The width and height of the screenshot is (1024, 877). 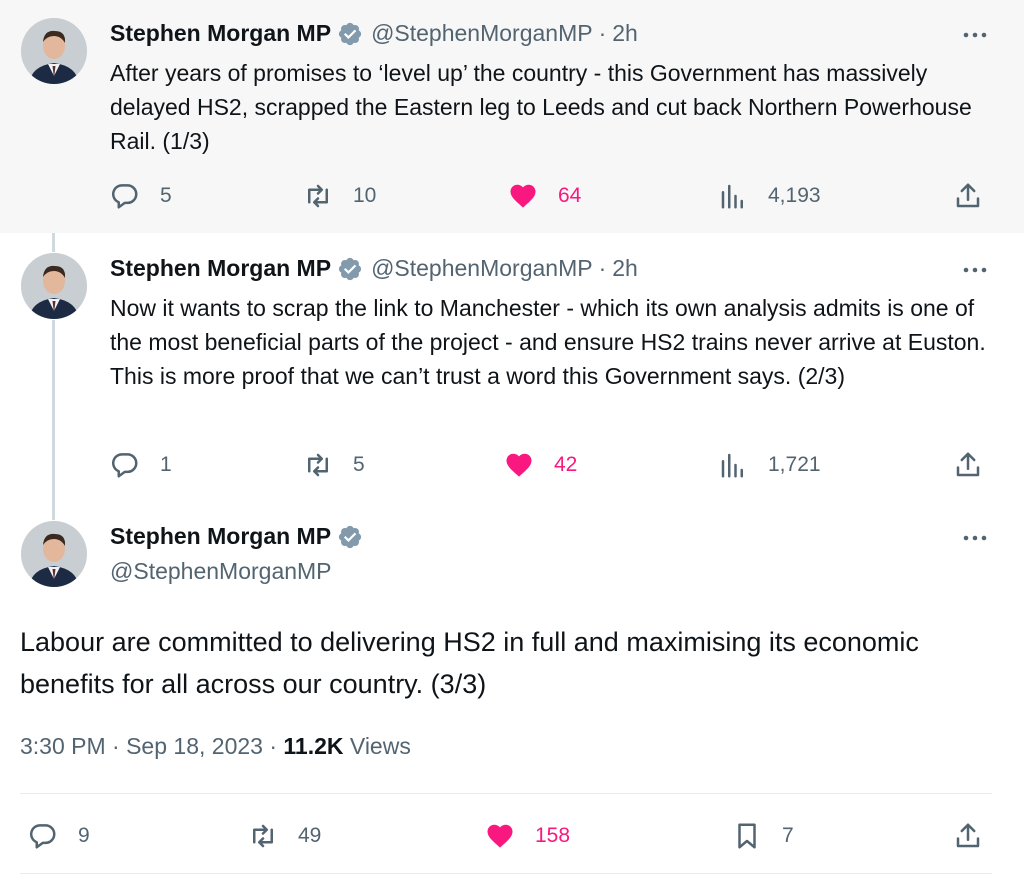 I want to click on like-button: 42, so click(x=540, y=465).